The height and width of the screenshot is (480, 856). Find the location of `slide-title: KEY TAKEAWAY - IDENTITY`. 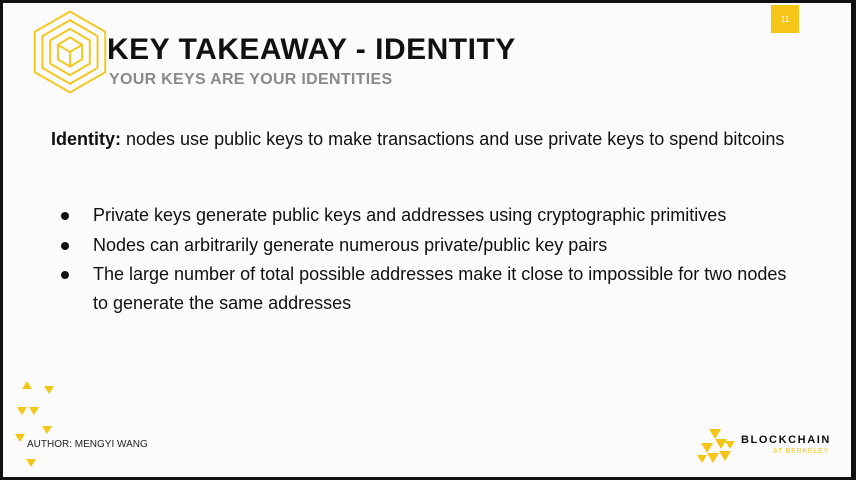

slide-title: KEY TAKEAWAY - IDENTITY is located at coordinates (311, 49).